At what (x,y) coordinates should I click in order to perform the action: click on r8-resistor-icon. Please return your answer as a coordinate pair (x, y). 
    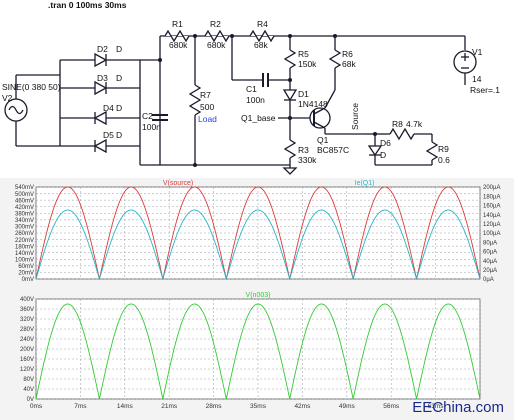
    Looking at the image, I should click on (402, 134).